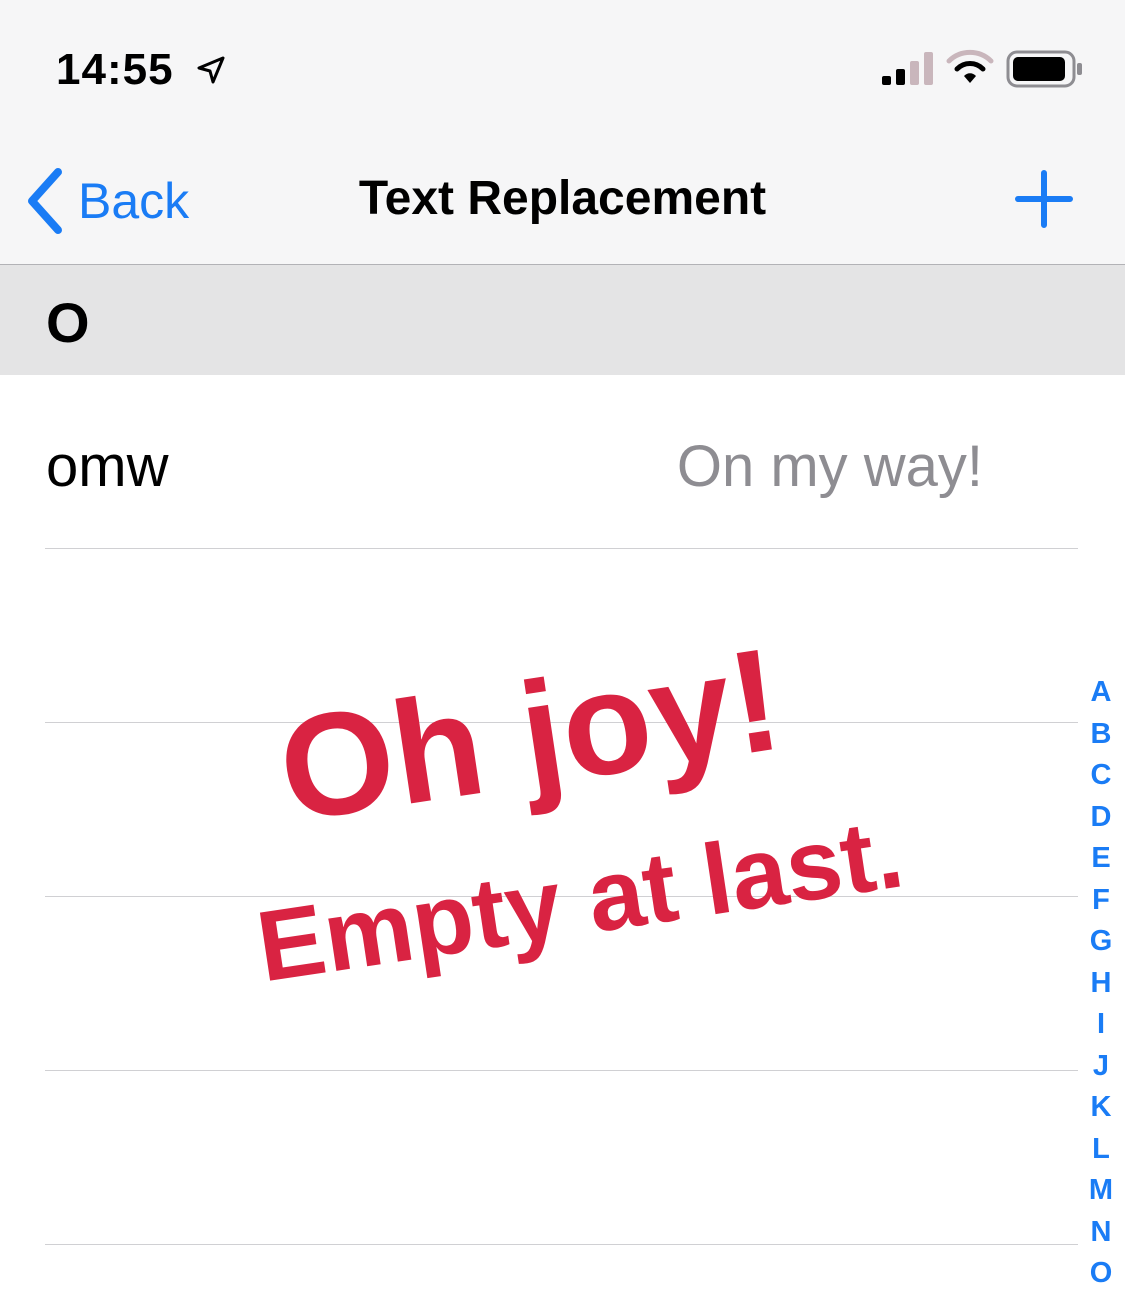 This screenshot has width=1125, height=1295. I want to click on section-index: A B C D E F G H I J K L M N O, so click(1101, 983).